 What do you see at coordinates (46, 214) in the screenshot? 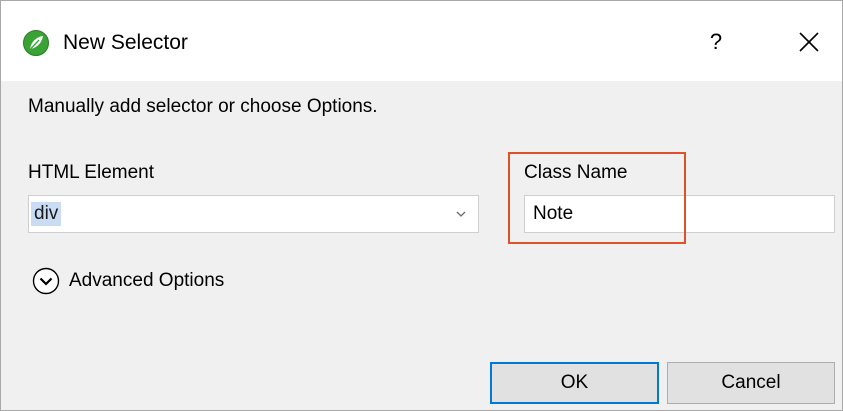
I see `html-element-value: div` at bounding box center [46, 214].